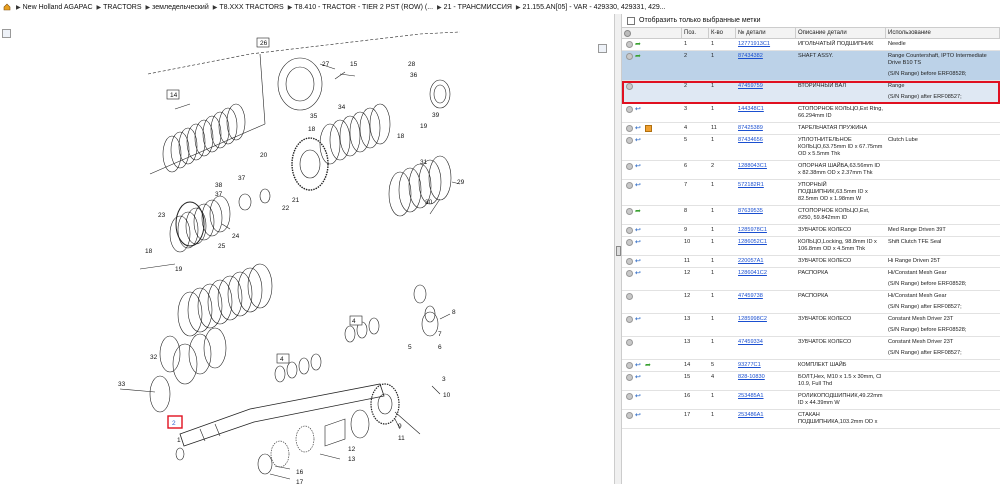 The width and height of the screenshot is (1000, 484). I want to click on settings-icon, so click(627, 33).